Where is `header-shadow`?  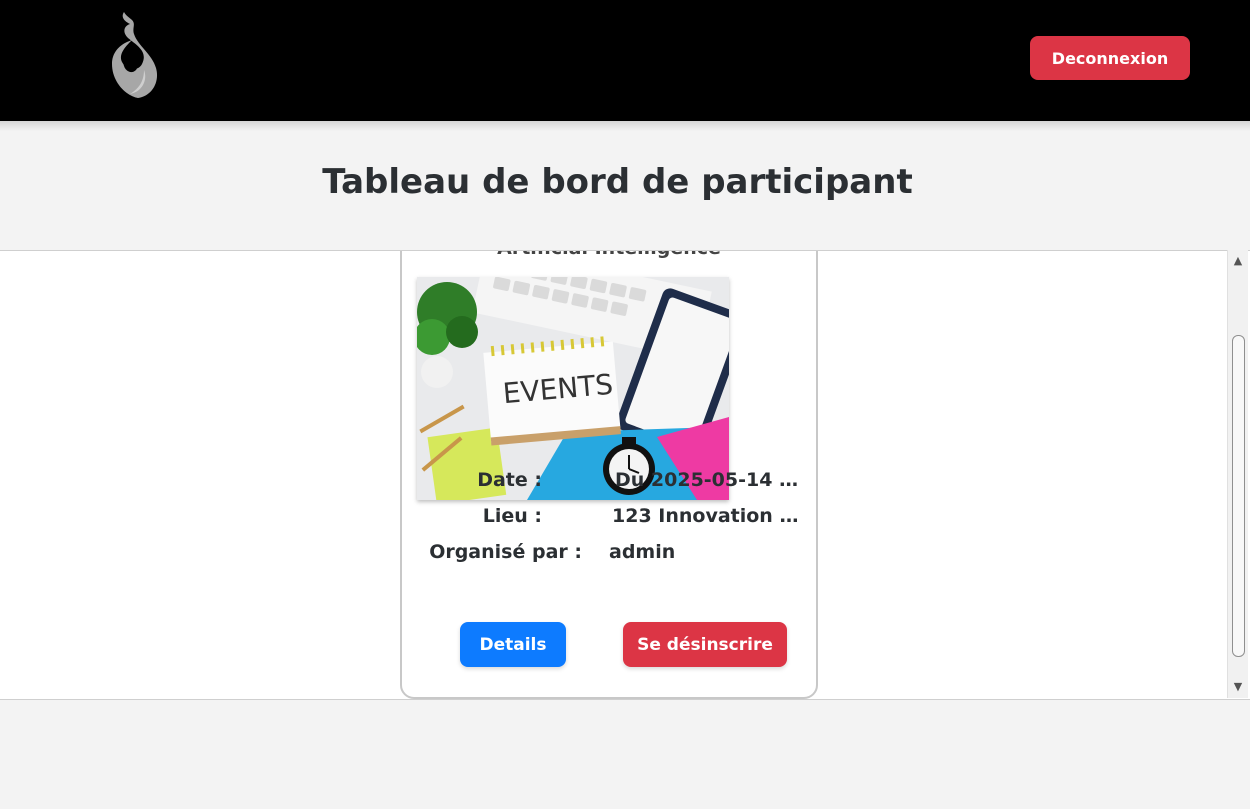 header-shadow is located at coordinates (625, 126).